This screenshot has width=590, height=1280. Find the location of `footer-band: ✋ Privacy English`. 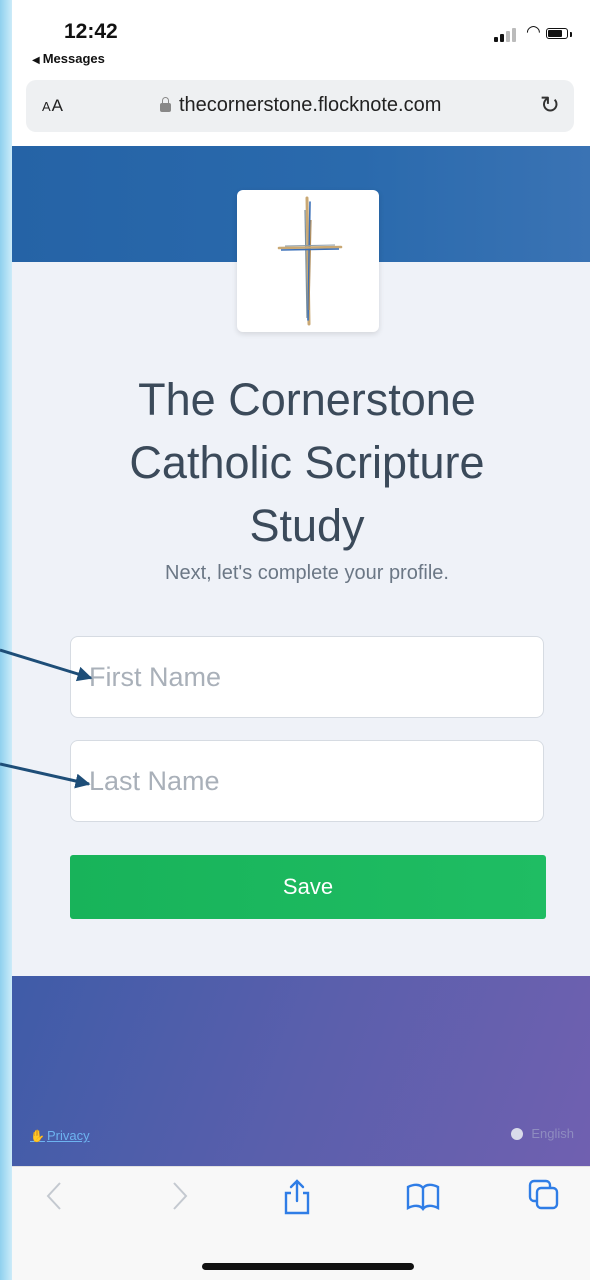

footer-band: ✋ Privacy English is located at coordinates (301, 1071).